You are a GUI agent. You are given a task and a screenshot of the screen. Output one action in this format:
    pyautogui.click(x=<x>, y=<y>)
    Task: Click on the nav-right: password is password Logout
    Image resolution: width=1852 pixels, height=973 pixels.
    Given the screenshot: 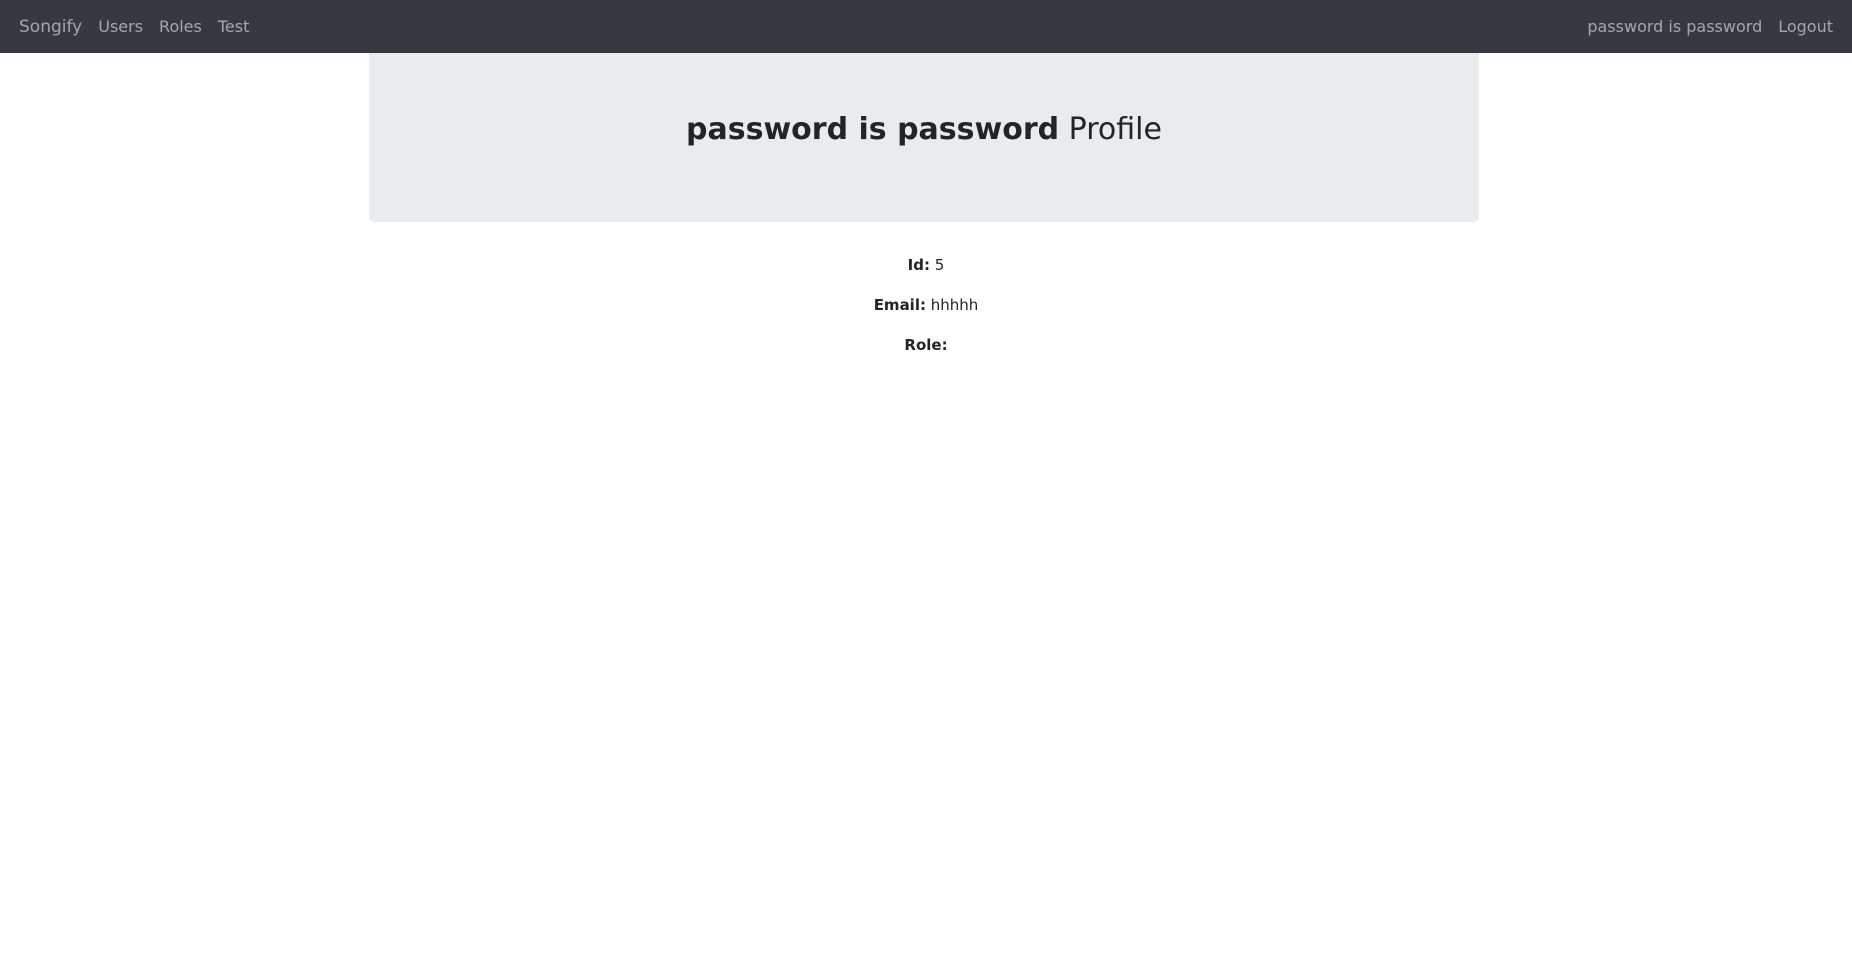 What is the action you would take?
    pyautogui.click(x=1702, y=26)
    